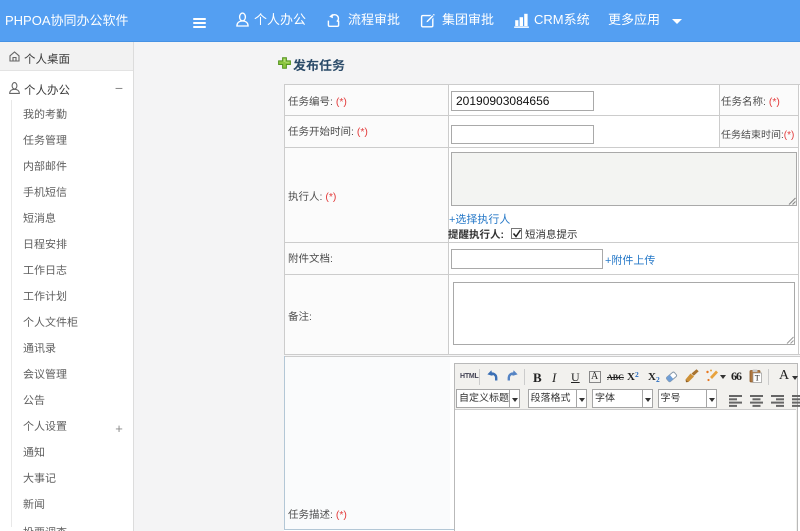  What do you see at coordinates (757, 378) in the screenshot?
I see `svg-text: T` at bounding box center [757, 378].